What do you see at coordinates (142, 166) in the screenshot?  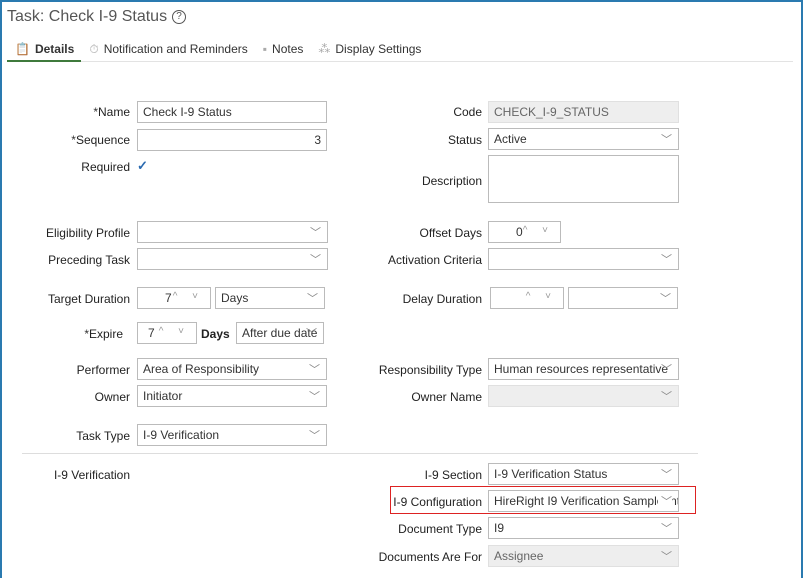 I see `required-checkbox: ✓` at bounding box center [142, 166].